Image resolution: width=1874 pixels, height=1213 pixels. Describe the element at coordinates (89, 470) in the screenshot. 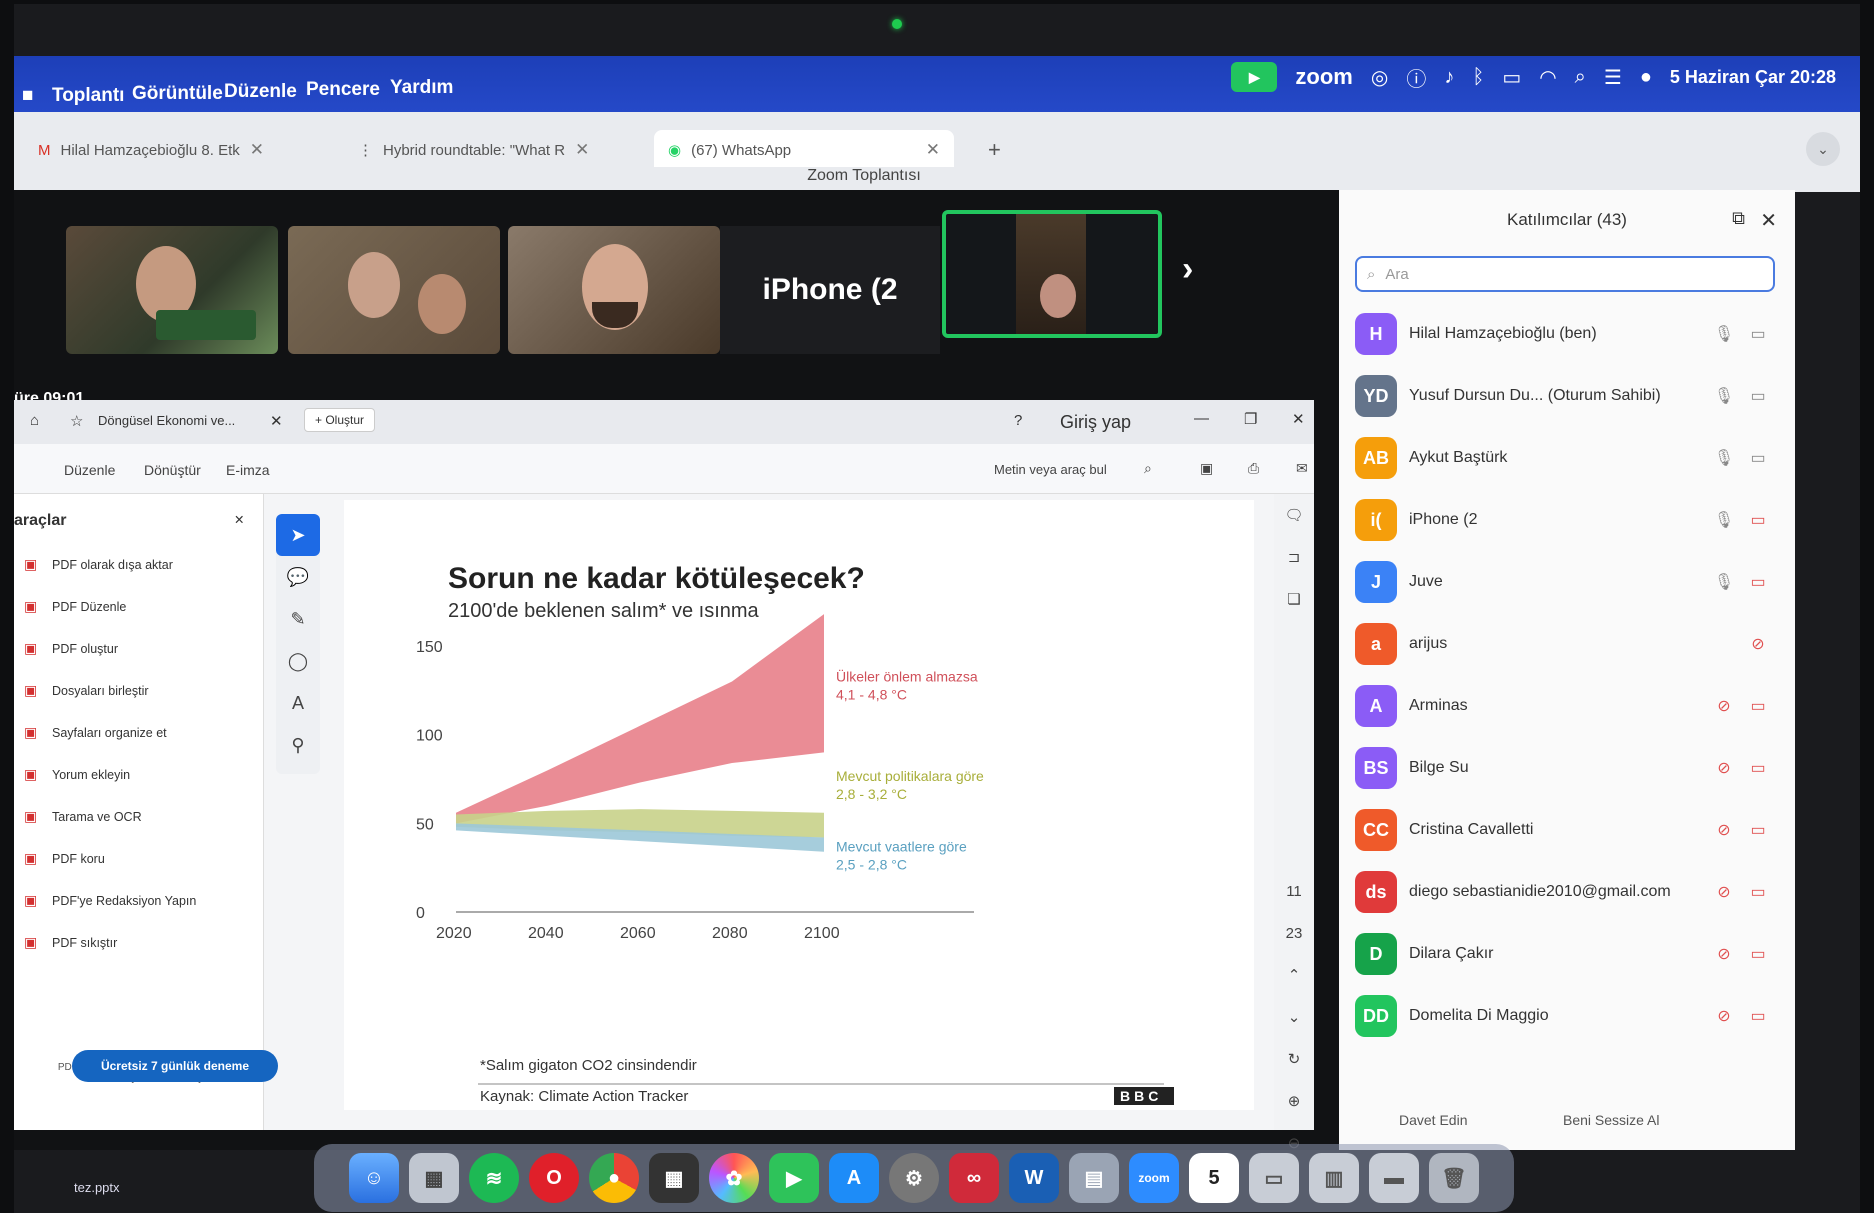

I see `toolbar-edit: Düzenle` at that location.